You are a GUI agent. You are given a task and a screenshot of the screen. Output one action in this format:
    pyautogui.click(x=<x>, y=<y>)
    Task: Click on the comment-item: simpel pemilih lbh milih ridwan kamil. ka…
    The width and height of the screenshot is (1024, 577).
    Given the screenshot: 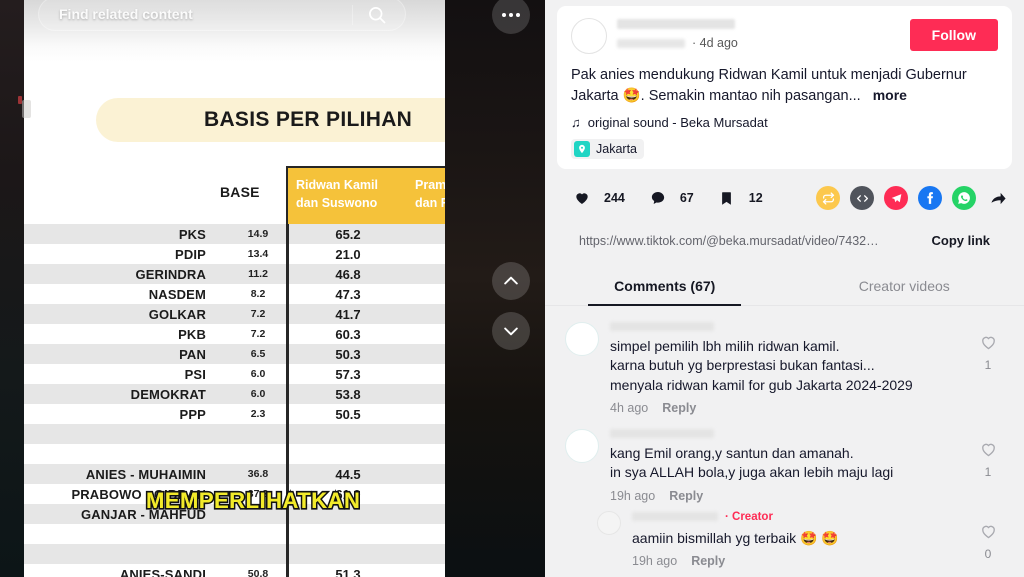 What is the action you would take?
    pyautogui.click(x=784, y=363)
    